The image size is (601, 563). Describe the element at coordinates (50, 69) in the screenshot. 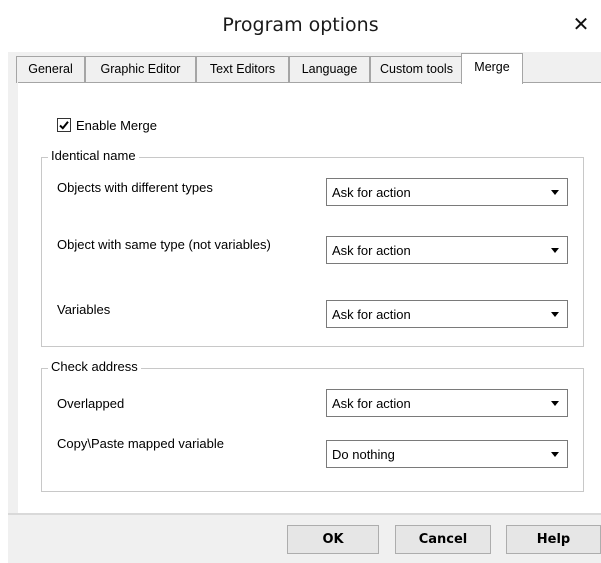

I see `tab-general: General` at that location.